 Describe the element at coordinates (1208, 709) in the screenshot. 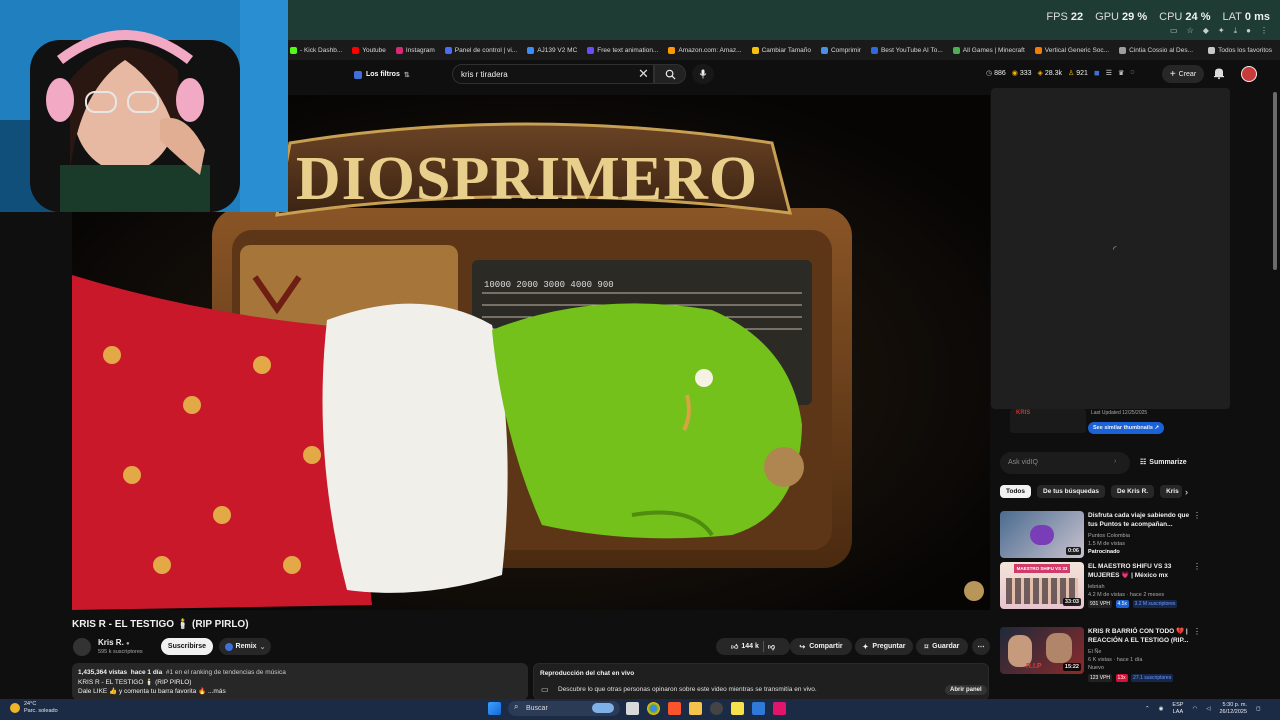

I see `volume-icon: ◁` at that location.